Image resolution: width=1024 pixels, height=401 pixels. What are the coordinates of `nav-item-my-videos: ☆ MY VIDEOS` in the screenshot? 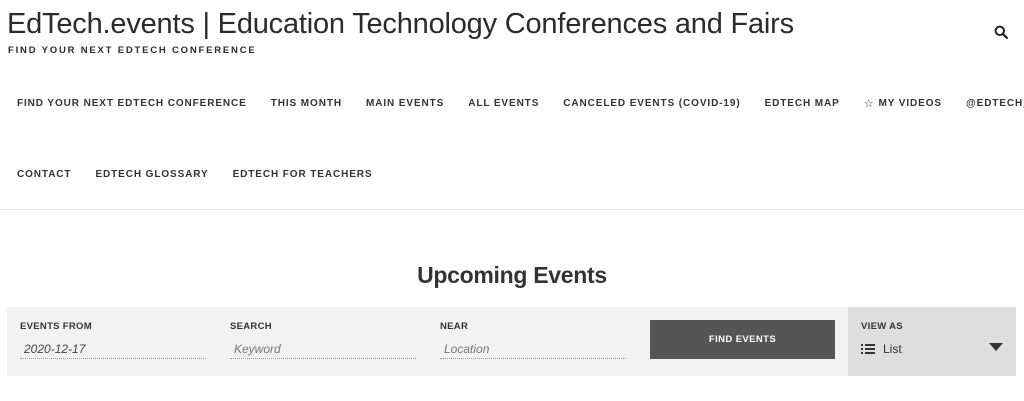 It's located at (903, 104).